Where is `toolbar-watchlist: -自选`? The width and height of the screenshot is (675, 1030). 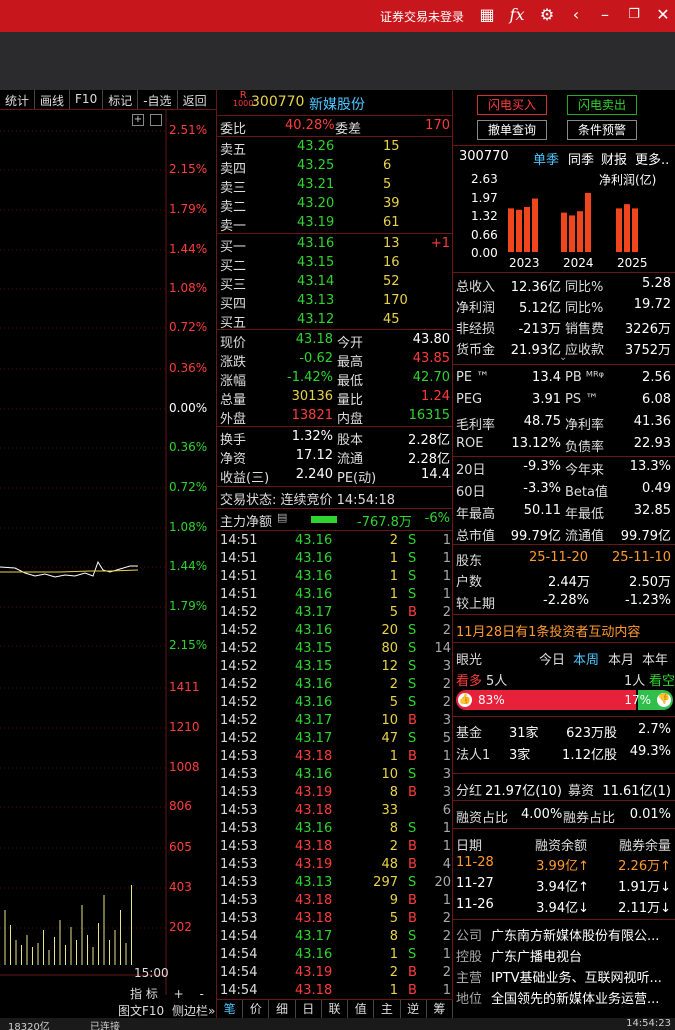 toolbar-watchlist: -自选 is located at coordinates (158, 99).